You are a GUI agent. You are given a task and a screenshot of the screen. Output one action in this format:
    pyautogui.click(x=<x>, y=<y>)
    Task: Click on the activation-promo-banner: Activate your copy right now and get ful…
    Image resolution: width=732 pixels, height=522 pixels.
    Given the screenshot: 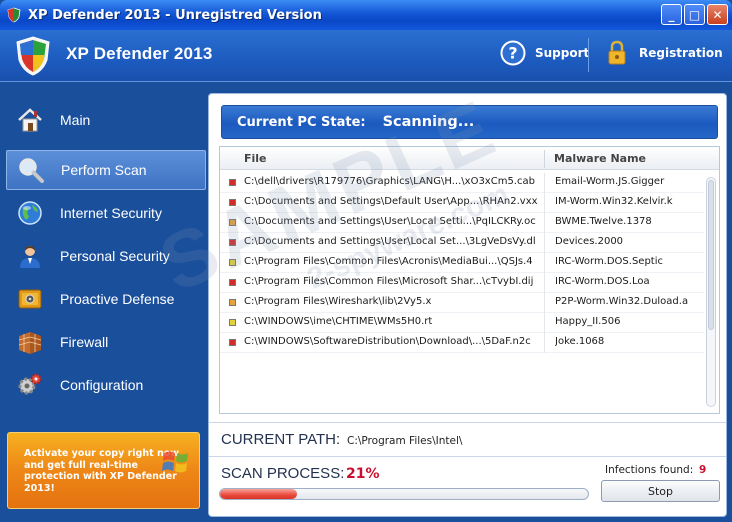 What is the action you would take?
    pyautogui.click(x=103, y=470)
    